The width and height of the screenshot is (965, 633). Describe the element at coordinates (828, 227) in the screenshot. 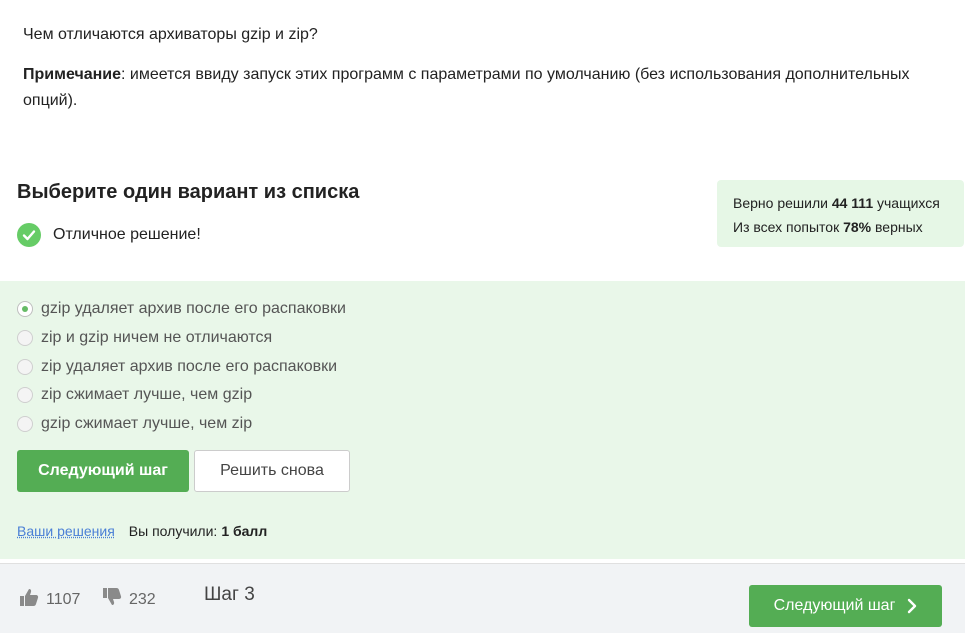

I see `stats-attempts: Из всех попыток 78% верных` at that location.